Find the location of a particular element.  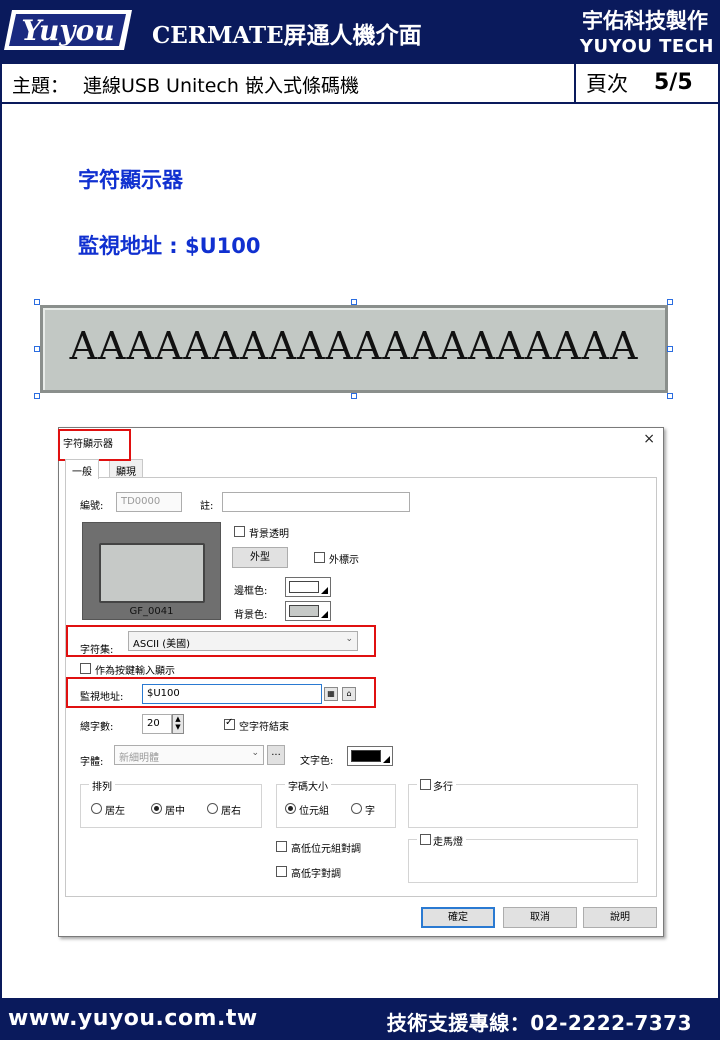

shape-button: 外型 is located at coordinates (260, 557).